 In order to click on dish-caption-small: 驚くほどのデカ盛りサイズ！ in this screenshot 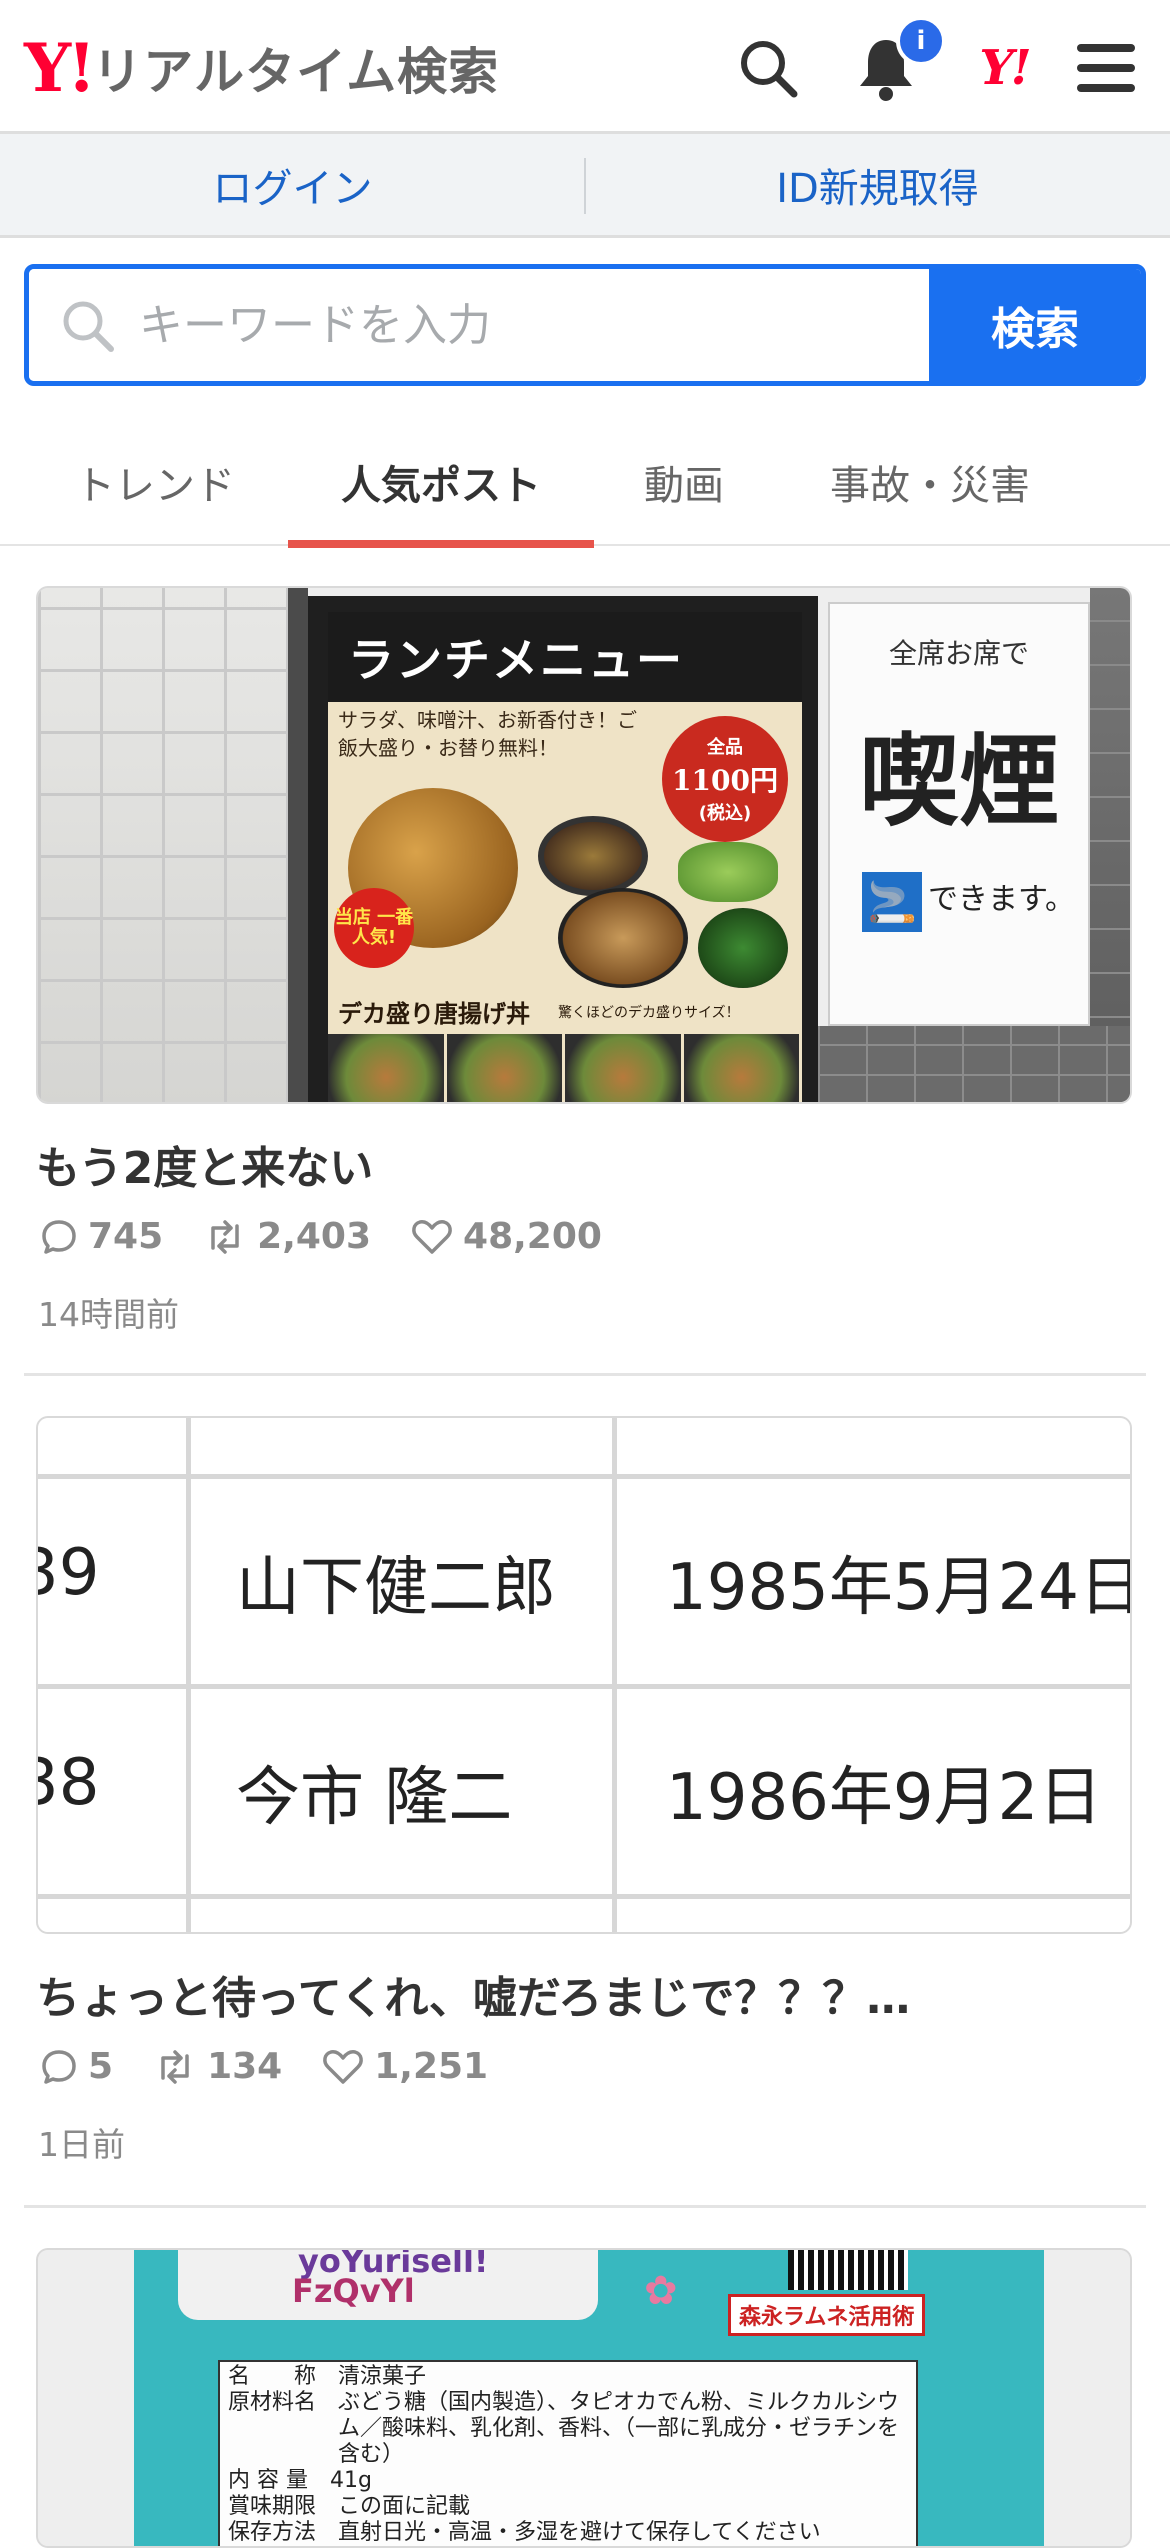, I will do `click(649, 1013)`.